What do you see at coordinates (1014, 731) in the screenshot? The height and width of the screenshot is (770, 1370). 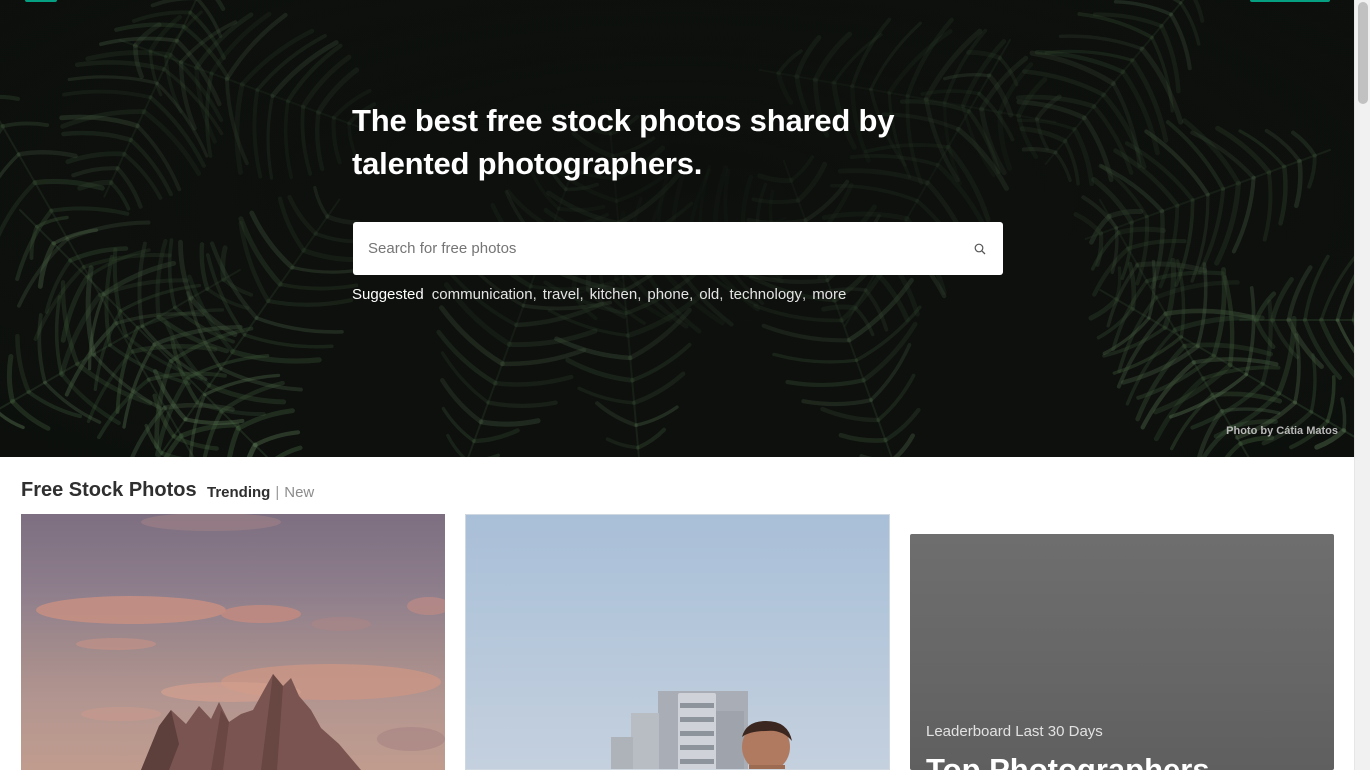 I see `leaderboard-subtitle: Leaderboard Last 30 Days` at bounding box center [1014, 731].